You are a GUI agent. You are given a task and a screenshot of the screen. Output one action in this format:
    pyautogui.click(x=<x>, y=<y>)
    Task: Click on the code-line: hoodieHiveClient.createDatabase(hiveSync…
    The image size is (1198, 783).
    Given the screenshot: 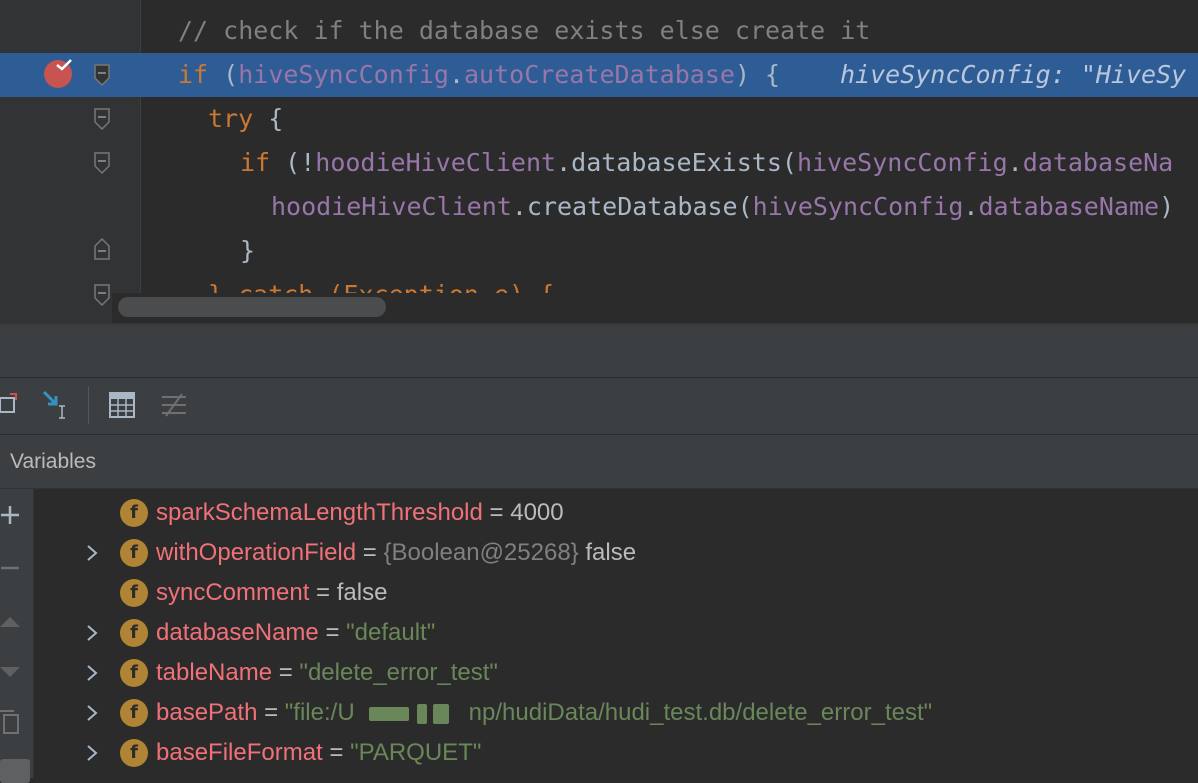 What is the action you would take?
    pyautogui.click(x=599, y=207)
    